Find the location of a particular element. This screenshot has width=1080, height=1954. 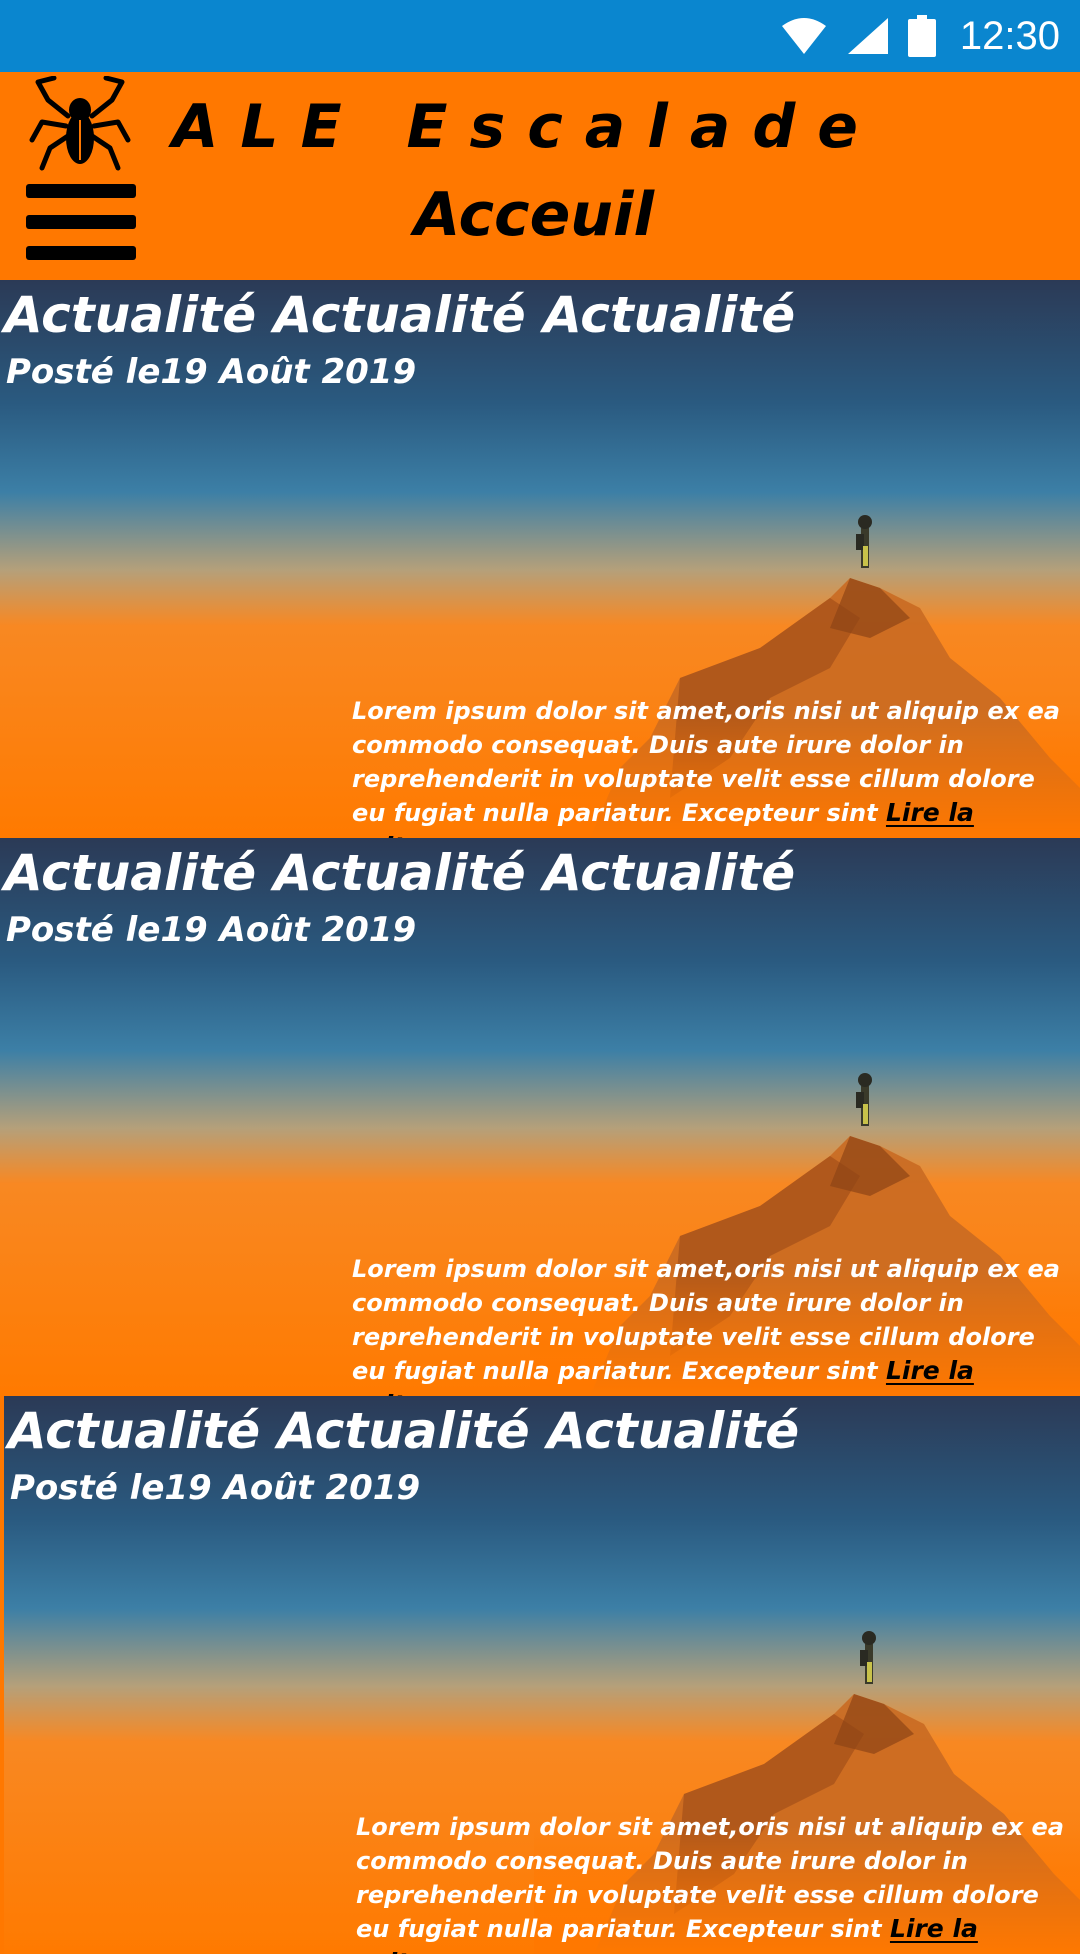

page-title: Acceuil is located at coordinates (534, 215).